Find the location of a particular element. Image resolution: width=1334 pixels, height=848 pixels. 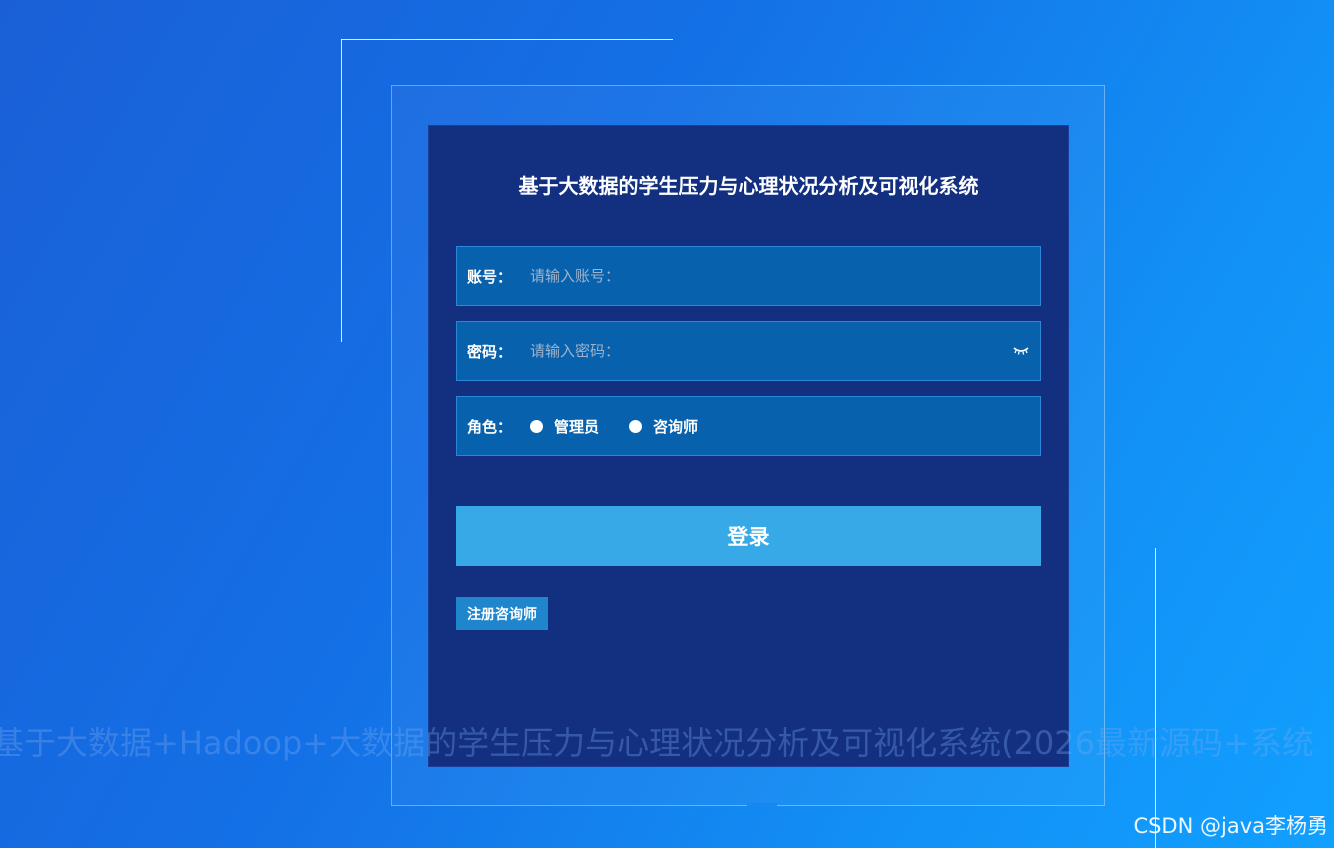

role-radio-group: 管理员 咨询师 is located at coordinates (629, 426).